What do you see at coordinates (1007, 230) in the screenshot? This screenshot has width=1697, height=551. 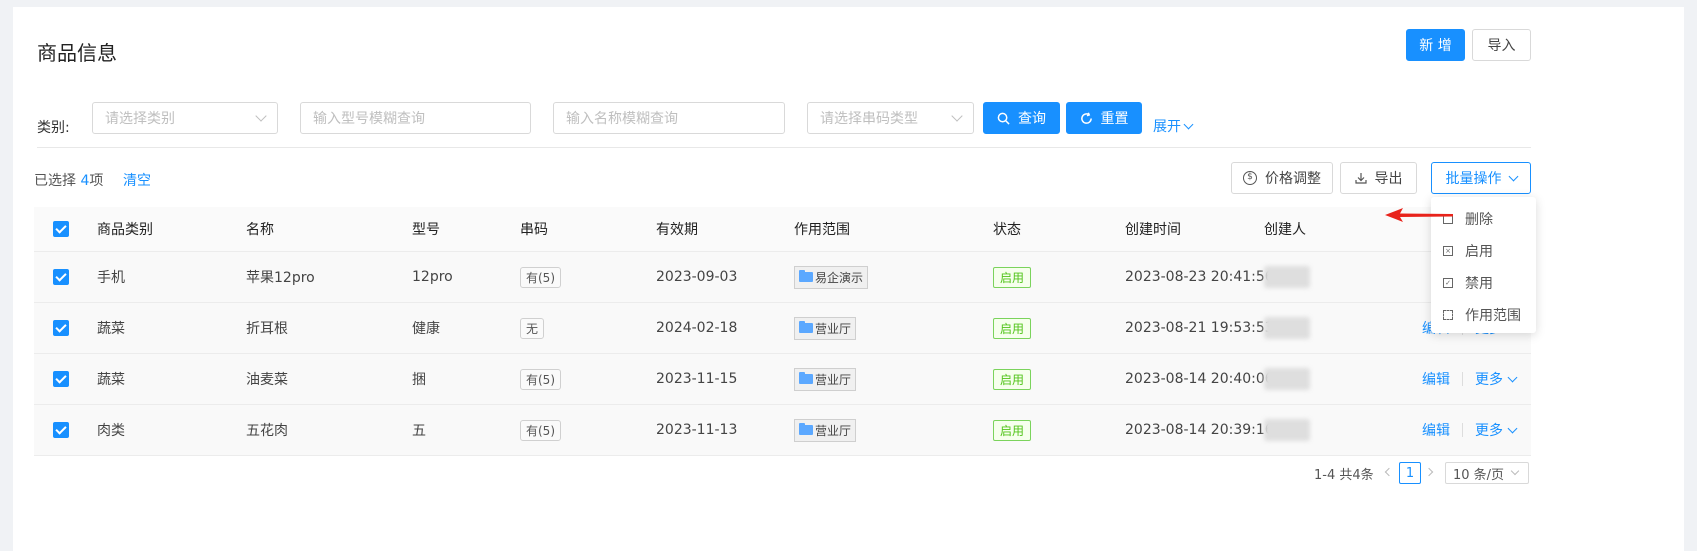 I see `column-header: 状态` at bounding box center [1007, 230].